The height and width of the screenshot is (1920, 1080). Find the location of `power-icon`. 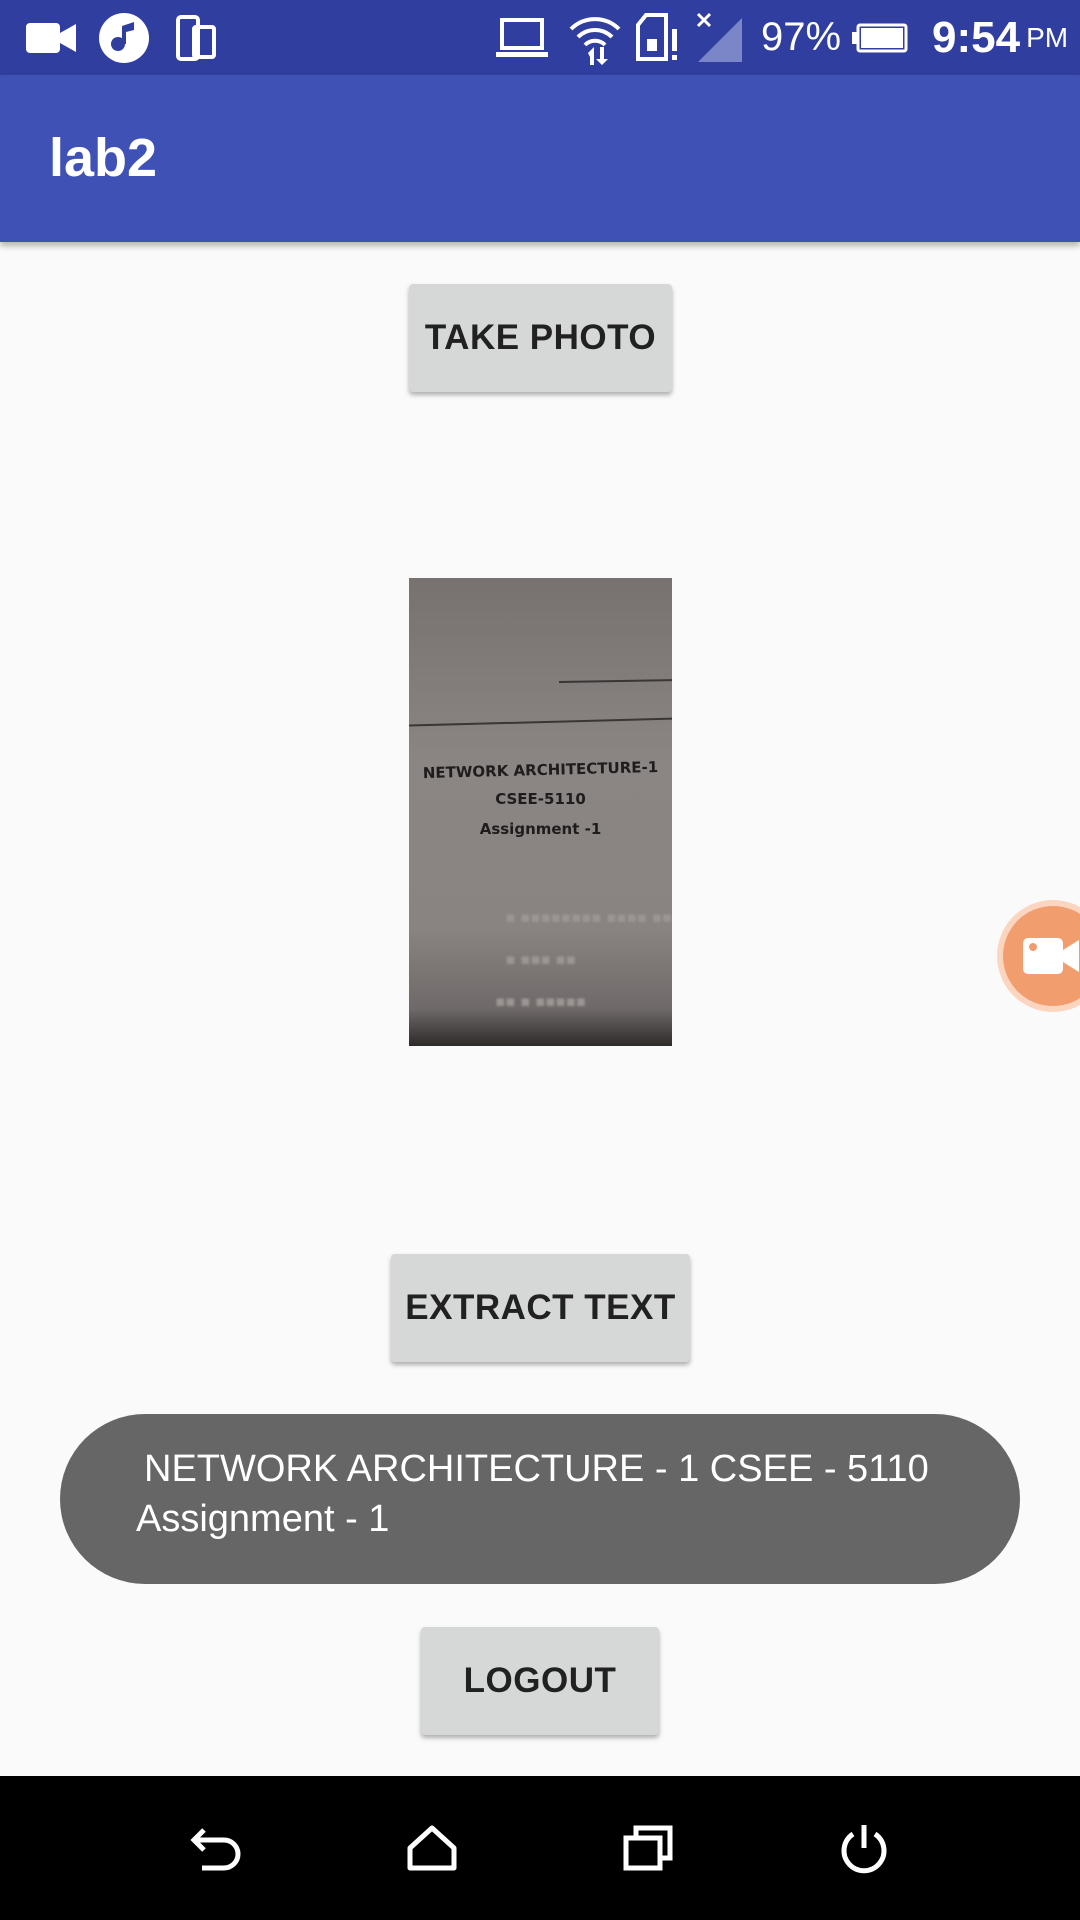

power-icon is located at coordinates (864, 1848).